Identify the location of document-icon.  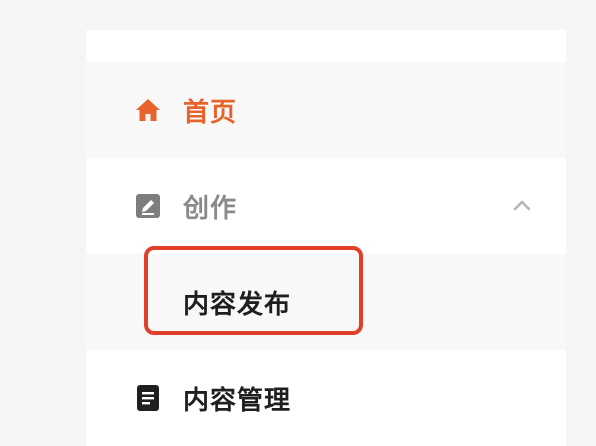
(148, 398).